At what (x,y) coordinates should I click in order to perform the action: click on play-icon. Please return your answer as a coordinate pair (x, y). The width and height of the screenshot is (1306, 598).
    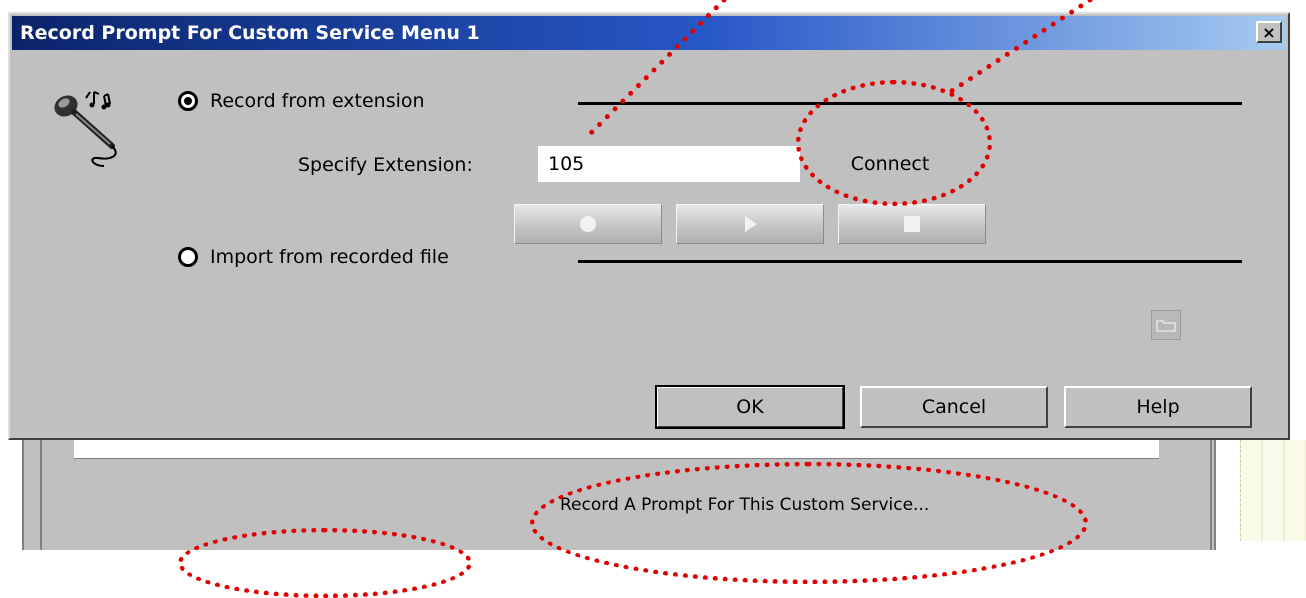
    Looking at the image, I should click on (751, 224).